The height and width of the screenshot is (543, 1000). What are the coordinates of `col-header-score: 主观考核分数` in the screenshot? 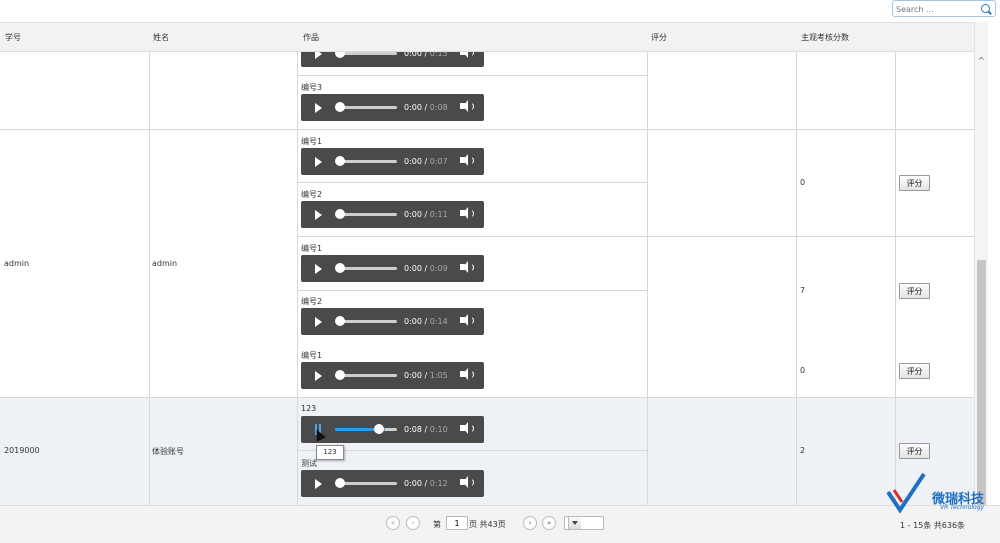 It's located at (825, 37).